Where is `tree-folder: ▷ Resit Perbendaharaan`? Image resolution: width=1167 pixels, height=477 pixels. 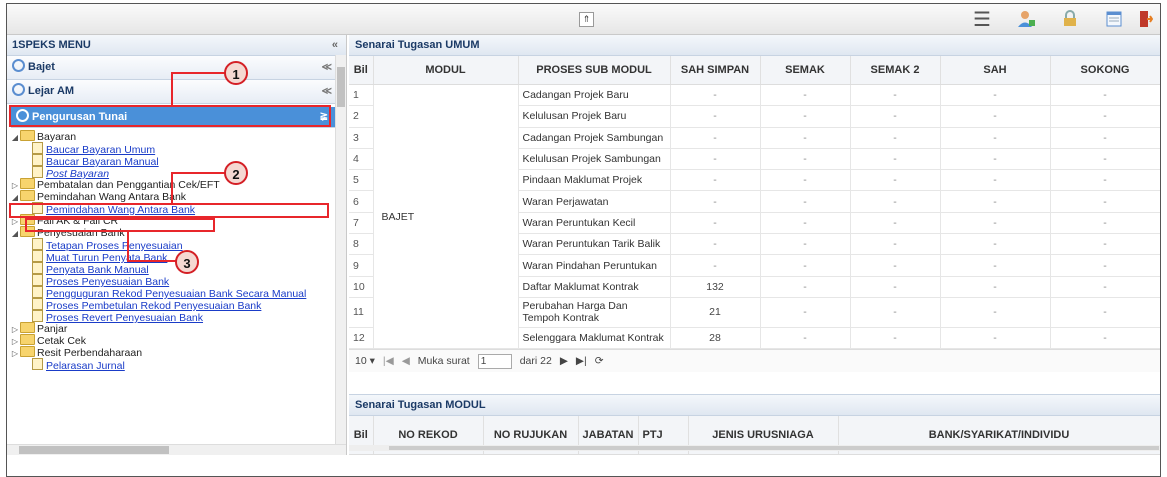 tree-folder: ▷ Resit Perbendaharaan is located at coordinates (176, 352).